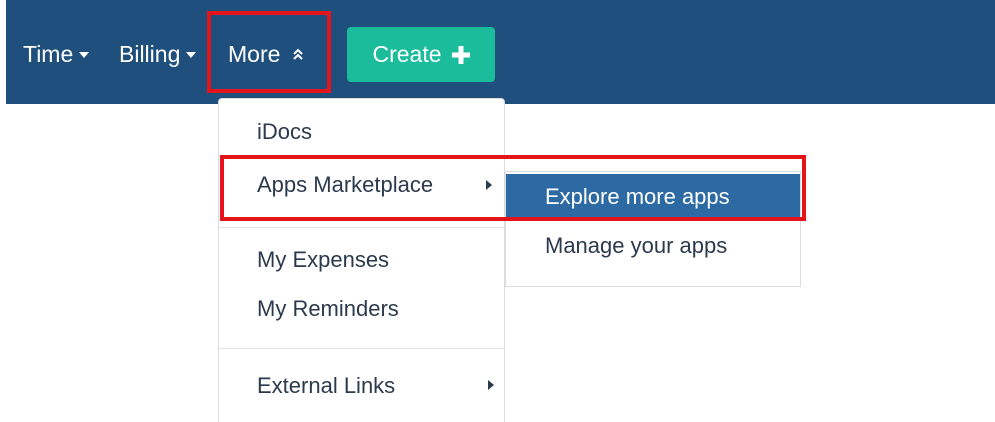  What do you see at coordinates (269, 52) in the screenshot?
I see `annotation-box-more` at bounding box center [269, 52].